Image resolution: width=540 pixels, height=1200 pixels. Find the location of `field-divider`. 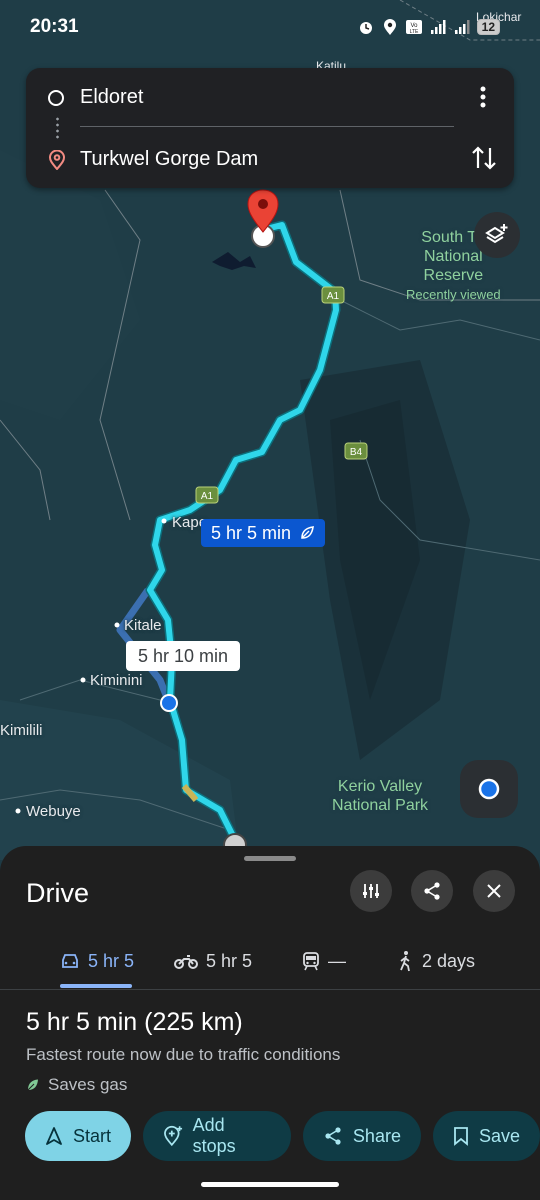

field-divider is located at coordinates (267, 126).